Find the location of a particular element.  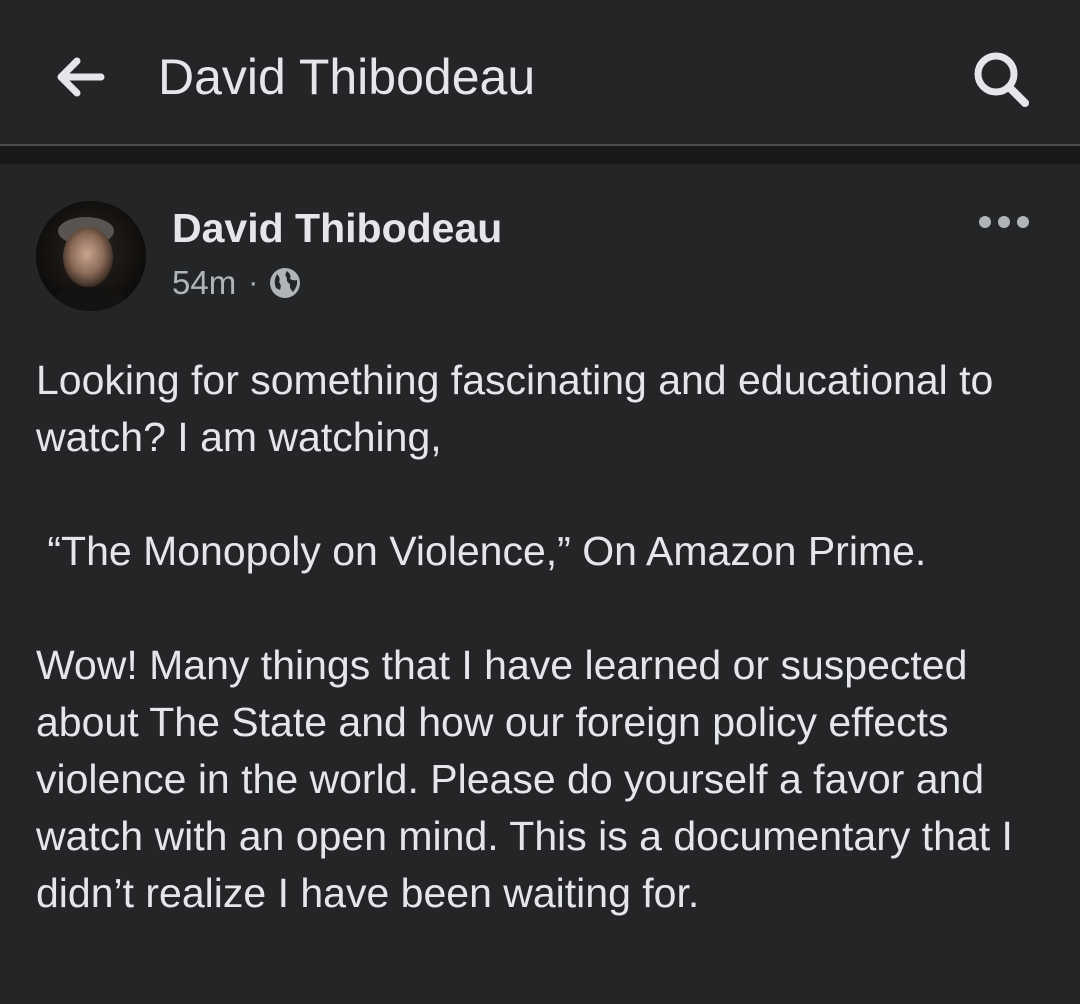

more-options-button is located at coordinates (1004, 222).